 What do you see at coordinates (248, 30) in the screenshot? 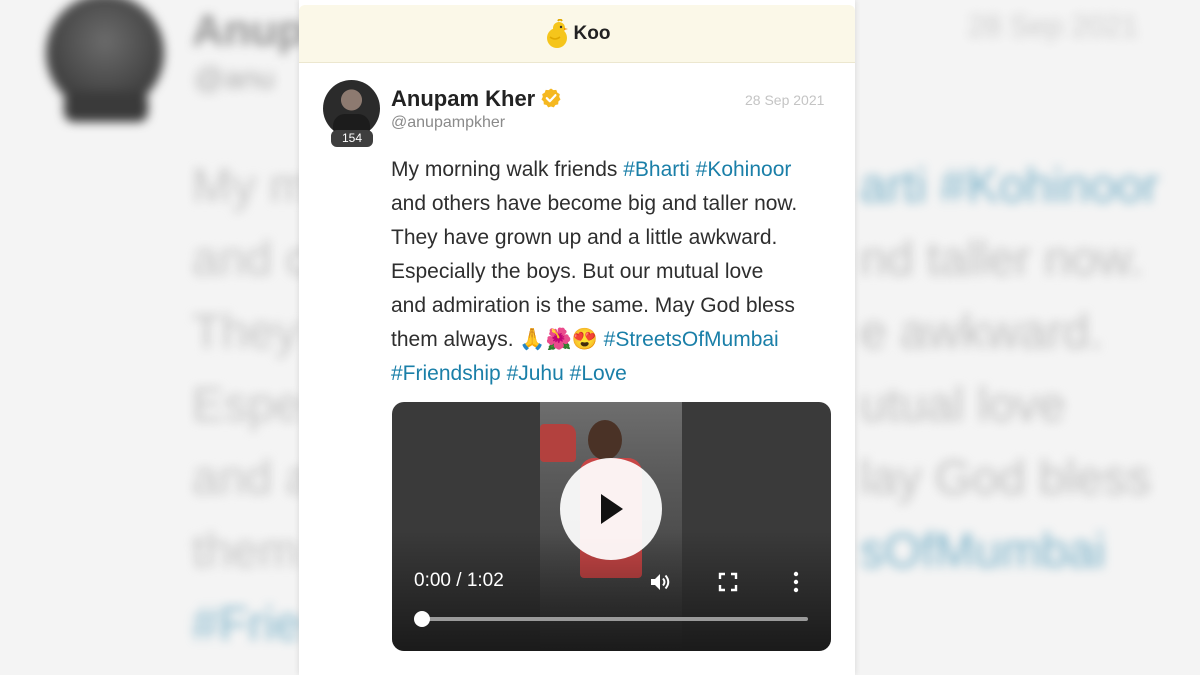
I see `background-author-name: Anup` at bounding box center [248, 30].